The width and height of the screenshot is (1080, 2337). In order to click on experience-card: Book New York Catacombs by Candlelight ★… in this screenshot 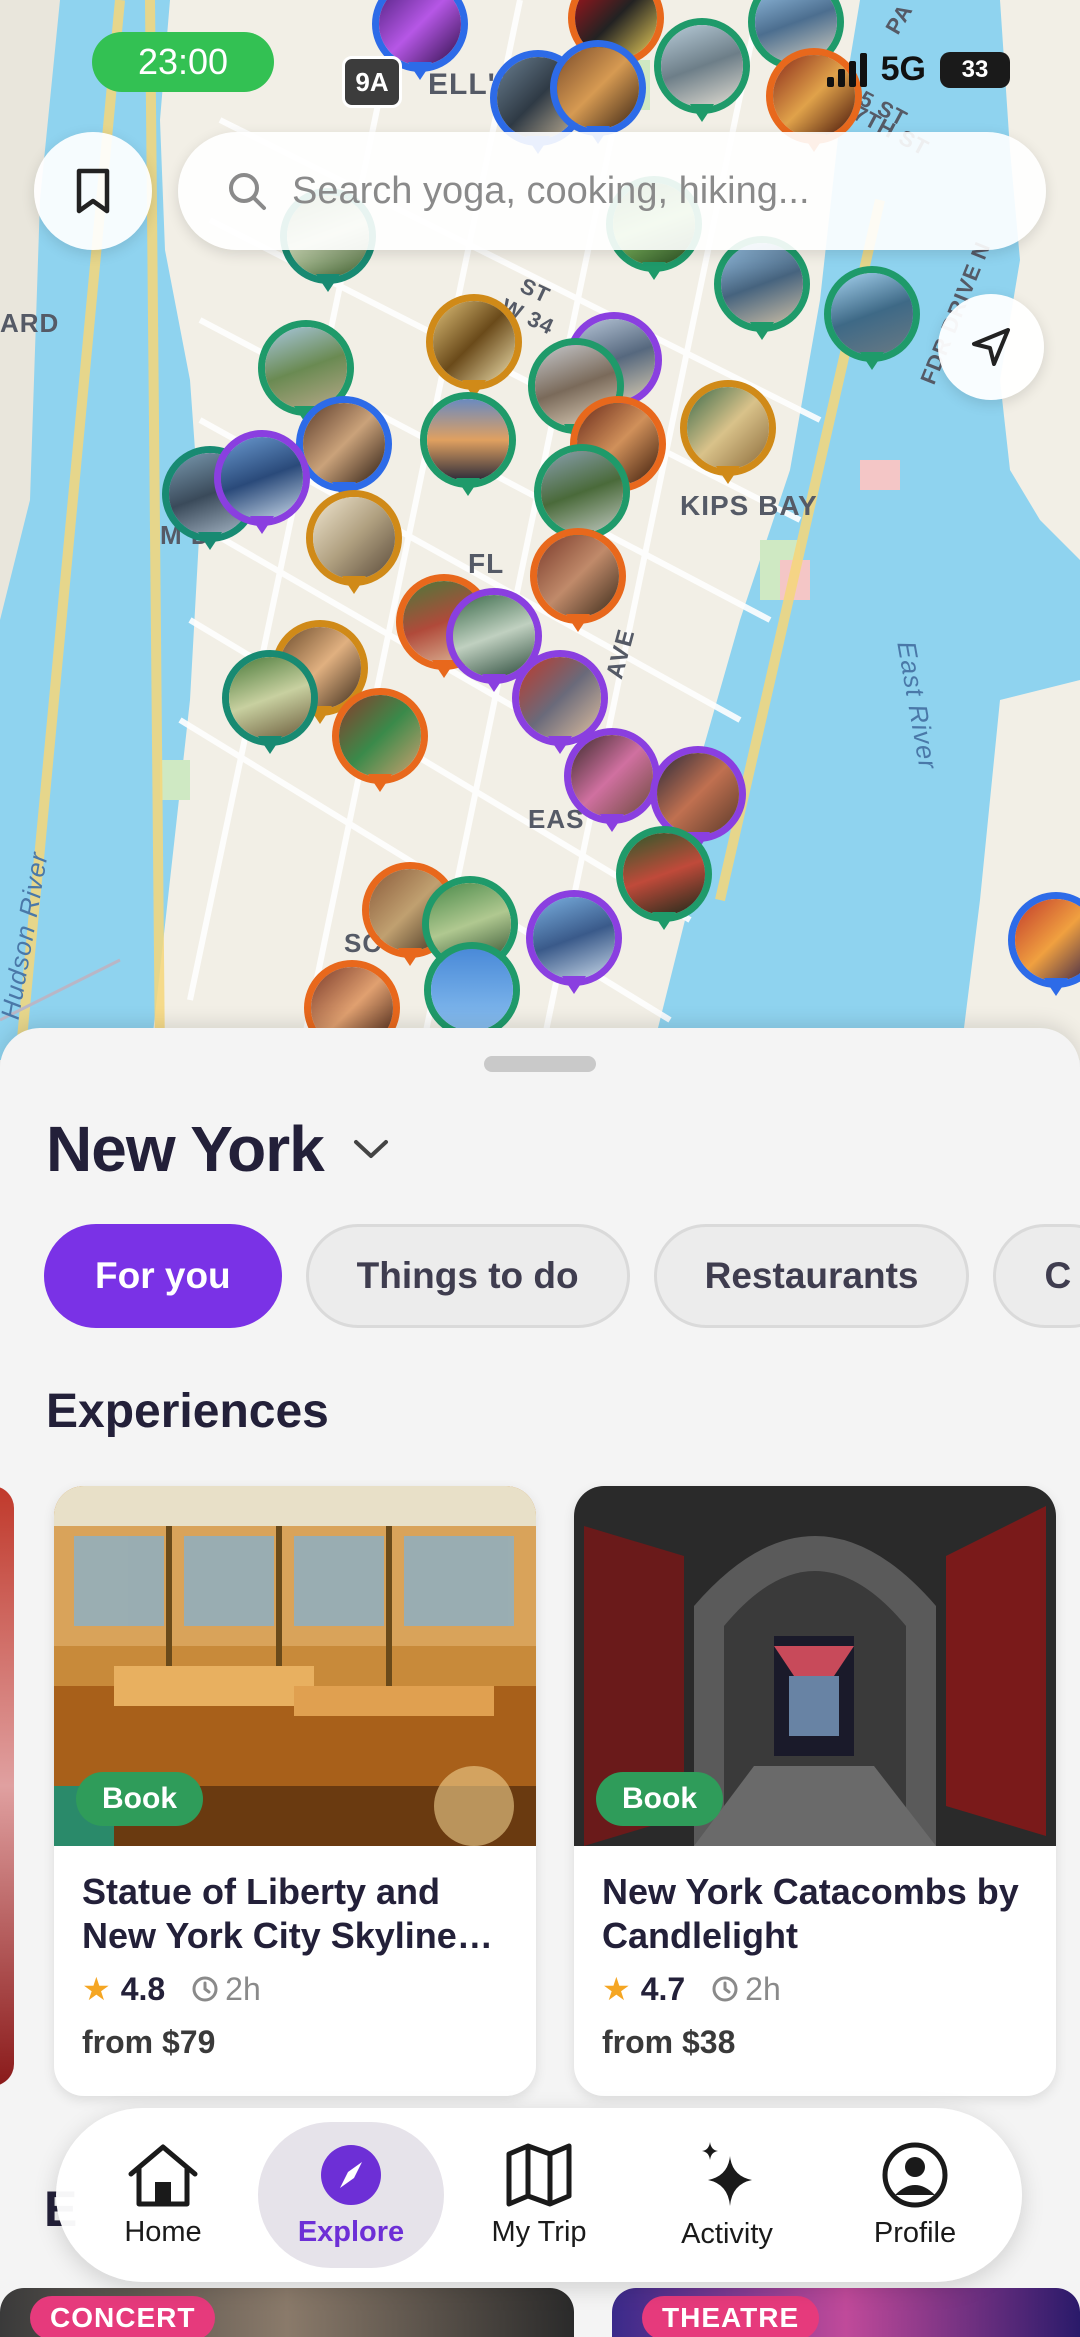, I will do `click(815, 1791)`.